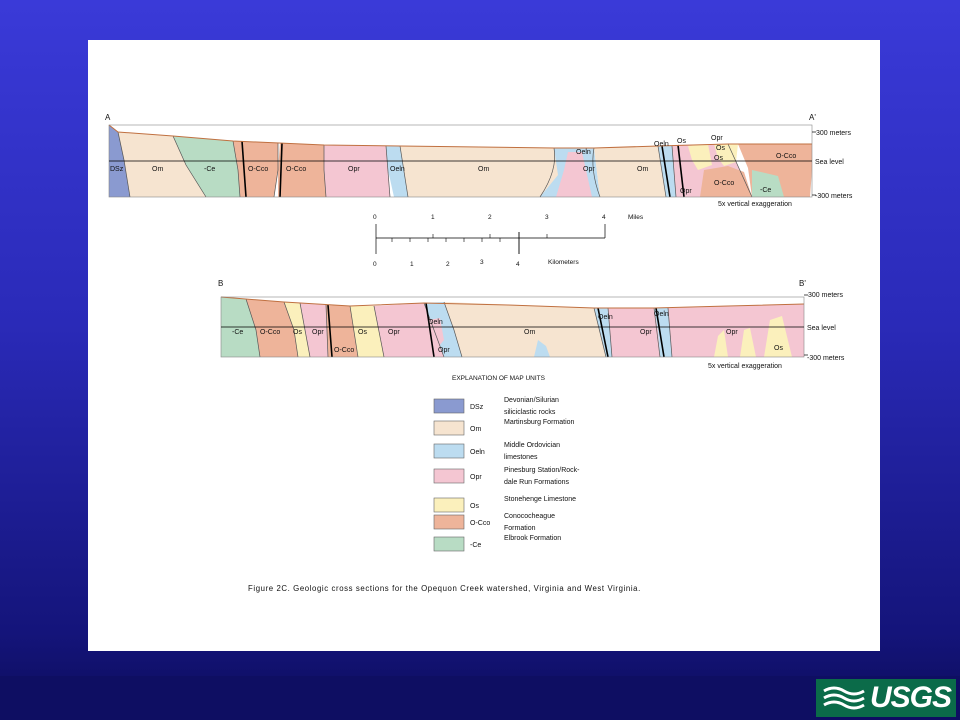 The height and width of the screenshot is (720, 960). Describe the element at coordinates (826, 295) in the screenshot. I see `section-b-elev-top: 300 meters` at that location.